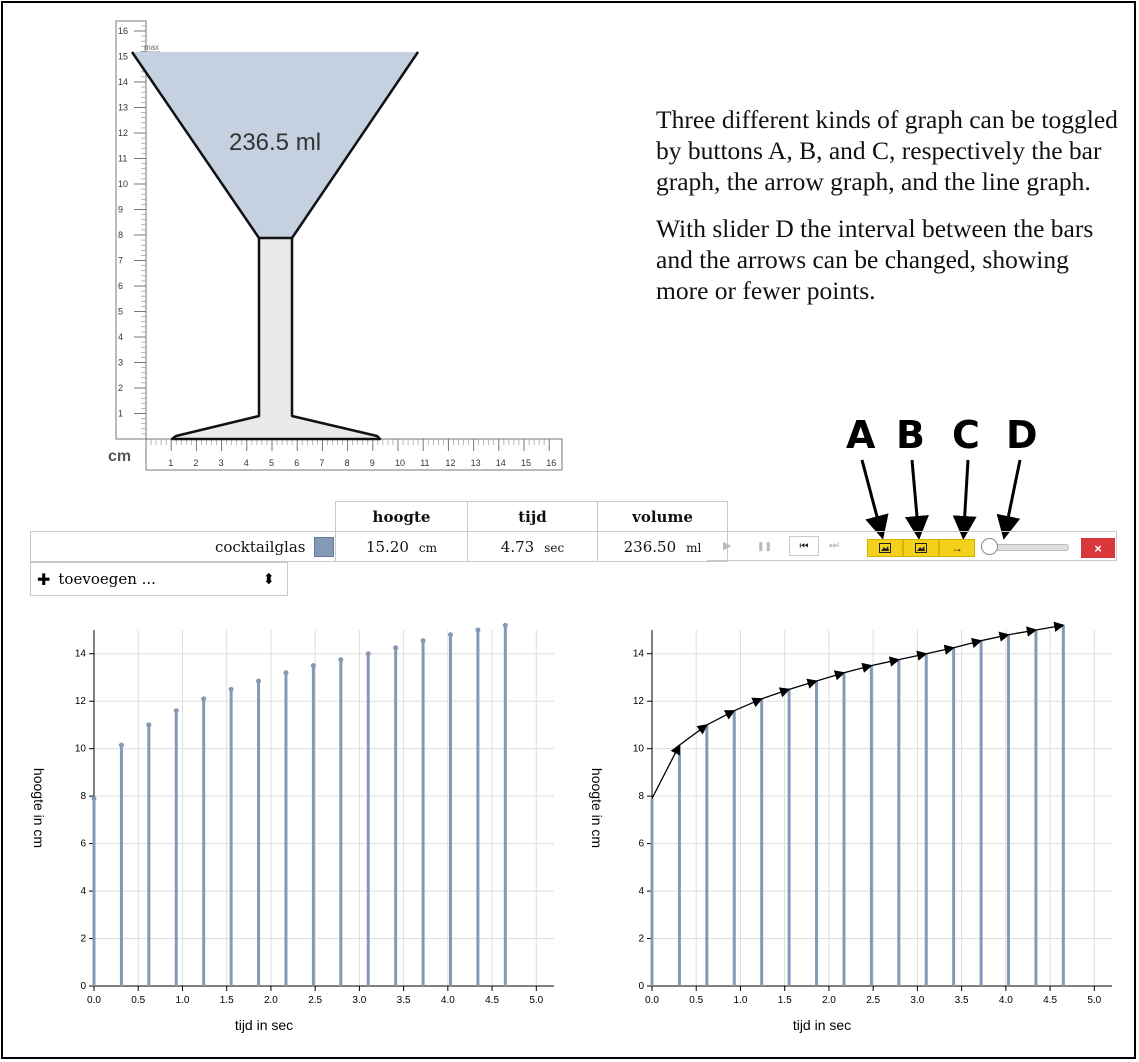 The width and height of the screenshot is (1139, 1062). I want to click on time-unit: sec, so click(554, 547).